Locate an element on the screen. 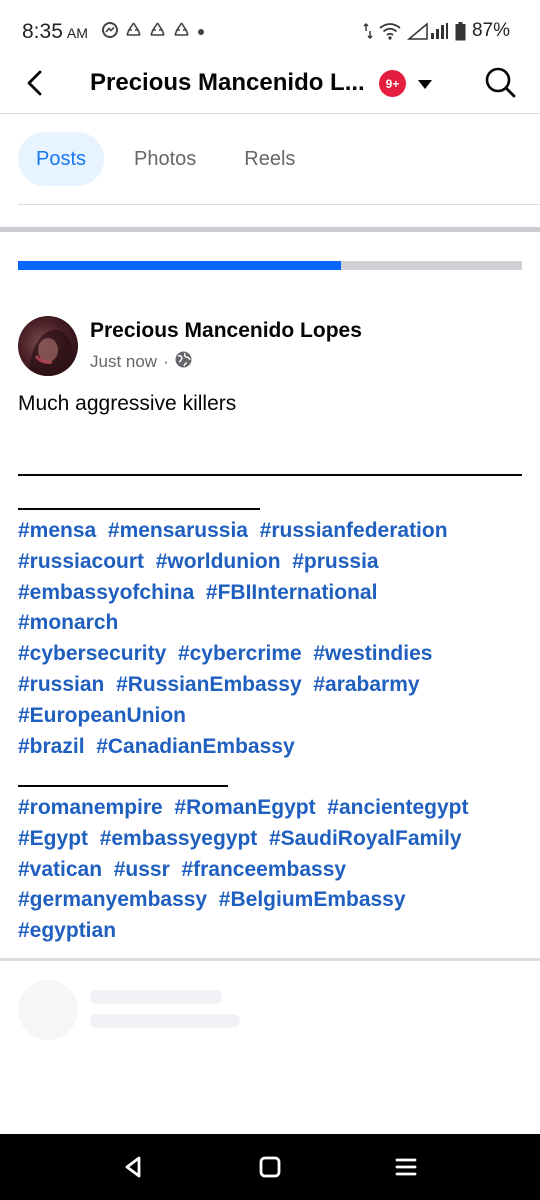 The height and width of the screenshot is (1200, 540). hashtag-link: #arabarmy is located at coordinates (366, 684).